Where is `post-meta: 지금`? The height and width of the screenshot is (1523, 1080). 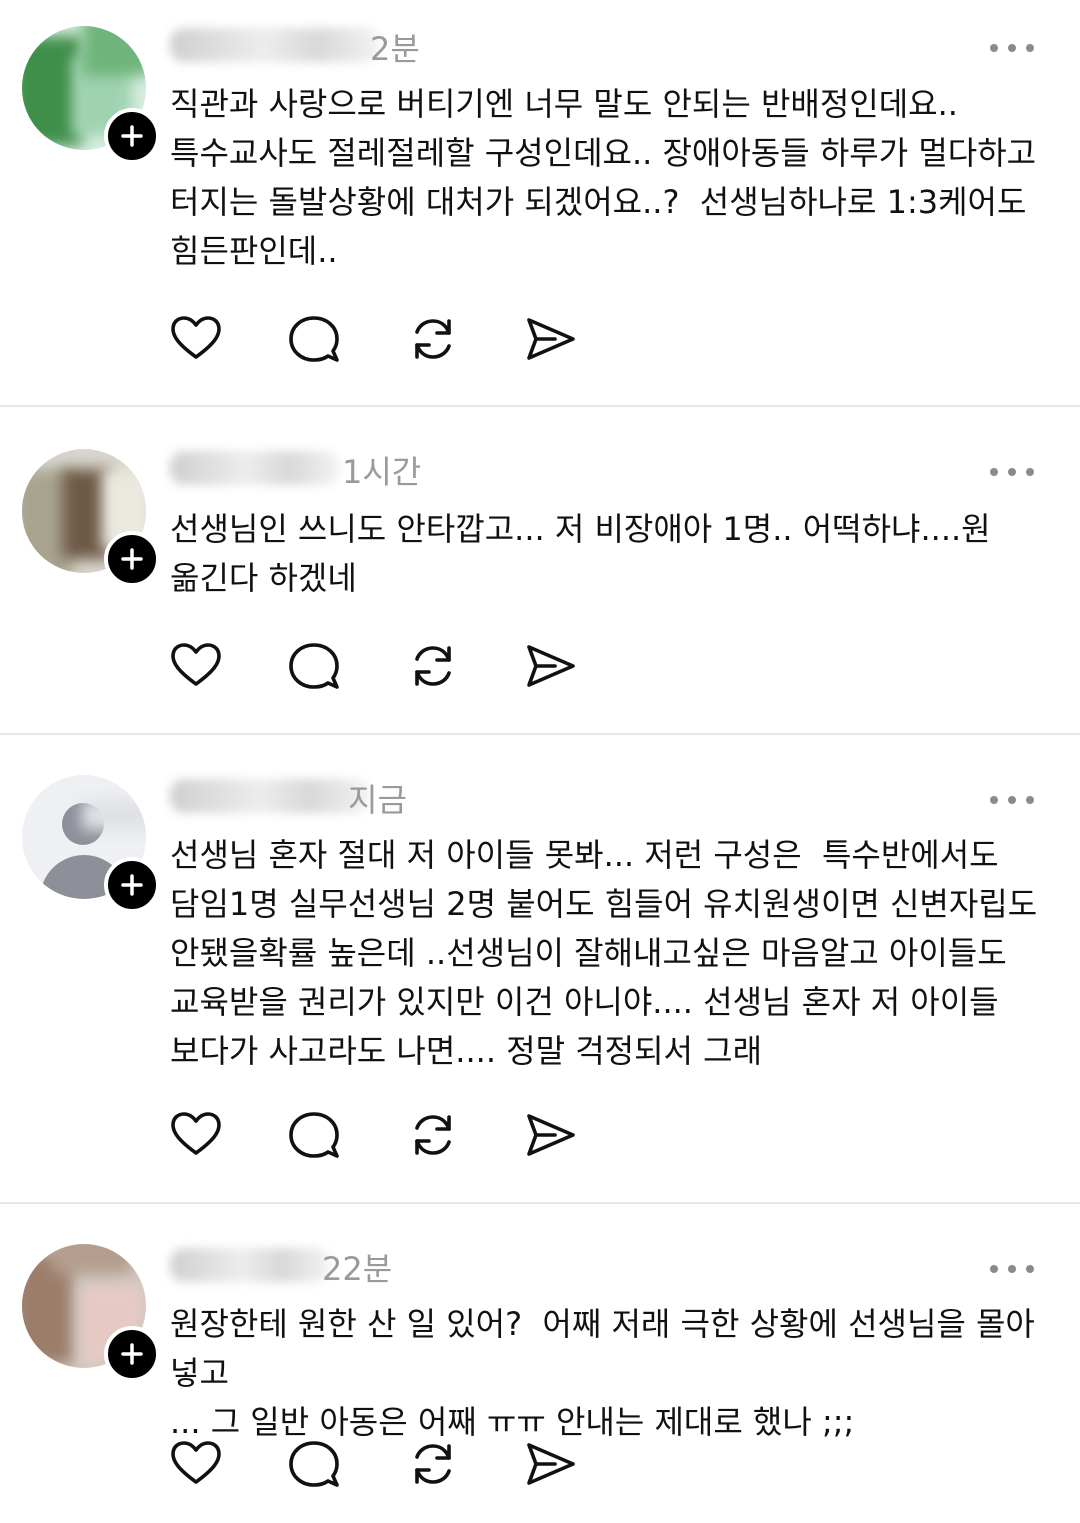 post-meta: 지금 is located at coordinates (320, 798).